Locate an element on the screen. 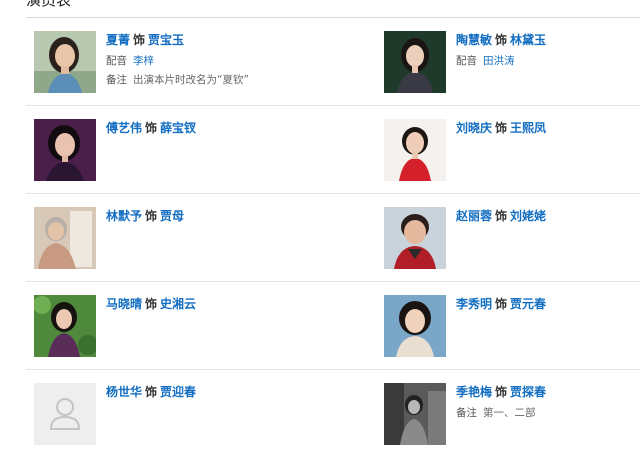  cast-info: 刘晓庆饰王熙凤 is located at coordinates (501, 128).